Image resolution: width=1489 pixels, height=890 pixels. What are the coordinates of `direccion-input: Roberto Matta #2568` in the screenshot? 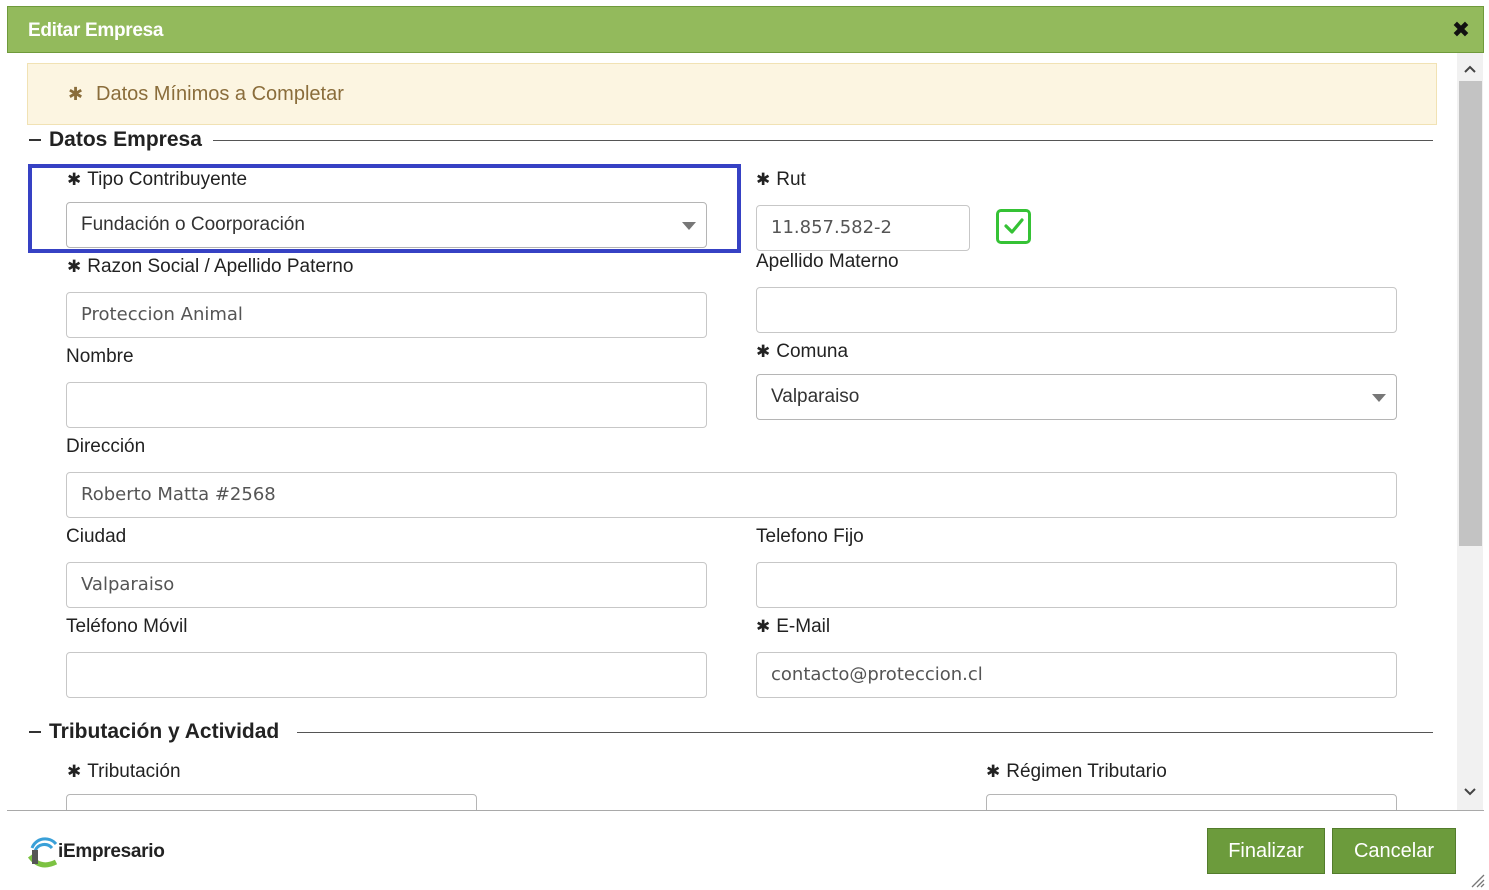 It's located at (731, 495).